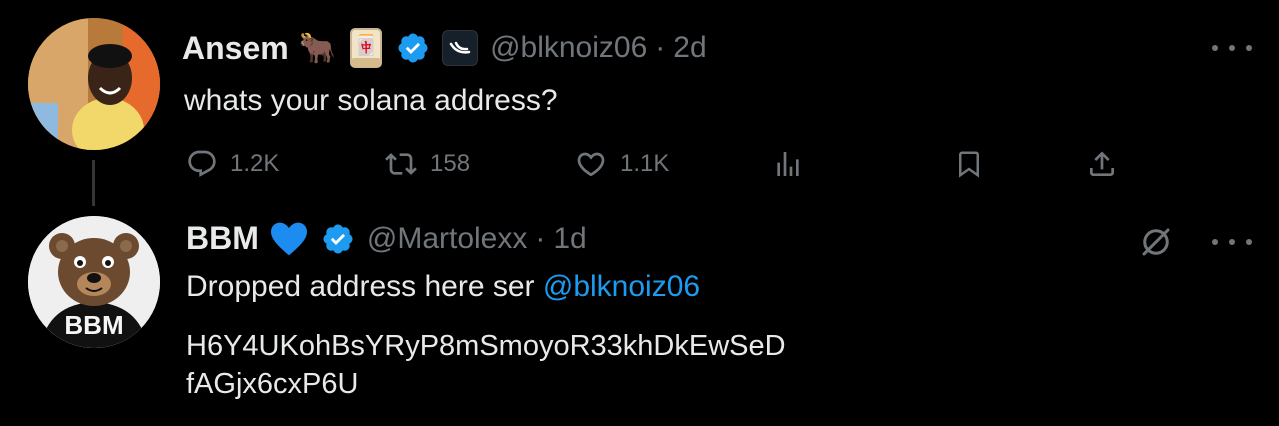 Image resolution: width=1279 pixels, height=426 pixels. What do you see at coordinates (621, 286) in the screenshot?
I see `mention-link: @blknoiz06` at bounding box center [621, 286].